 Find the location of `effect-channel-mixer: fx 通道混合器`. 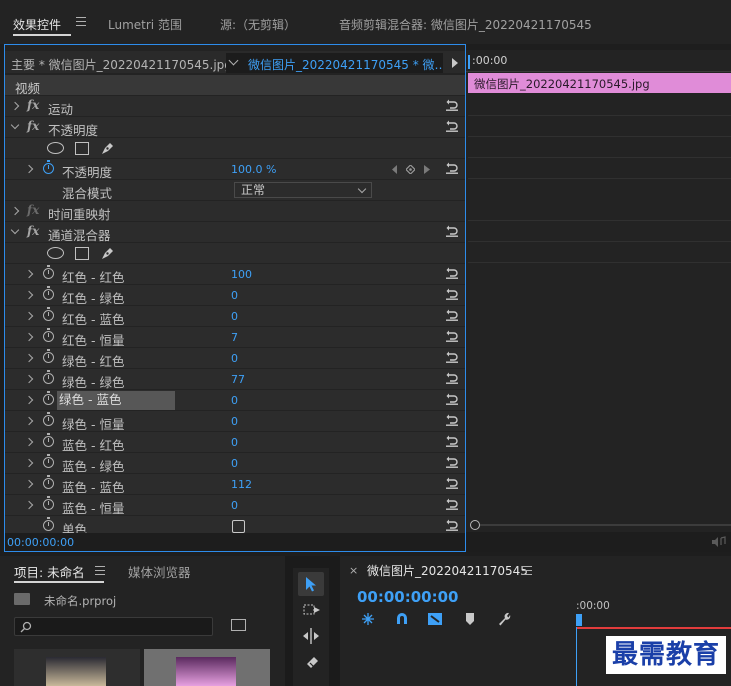

effect-channel-mixer: fx 通道混合器 is located at coordinates (235, 232).